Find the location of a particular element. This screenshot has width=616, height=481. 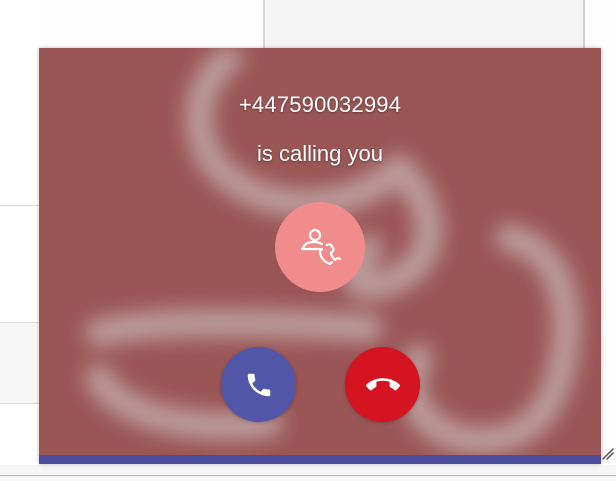

phone-icon is located at coordinates (258, 384).